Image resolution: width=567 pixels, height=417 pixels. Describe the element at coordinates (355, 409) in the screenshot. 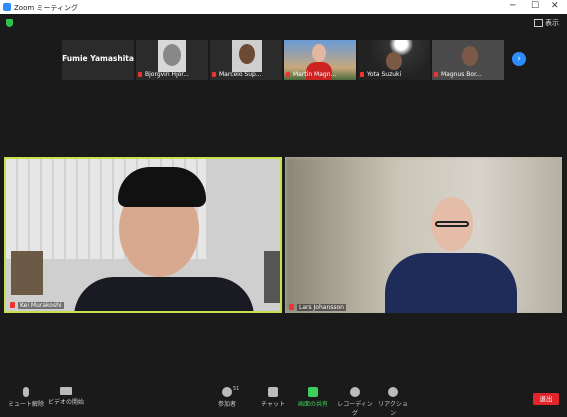

I see `record-label: レコーディング` at that location.